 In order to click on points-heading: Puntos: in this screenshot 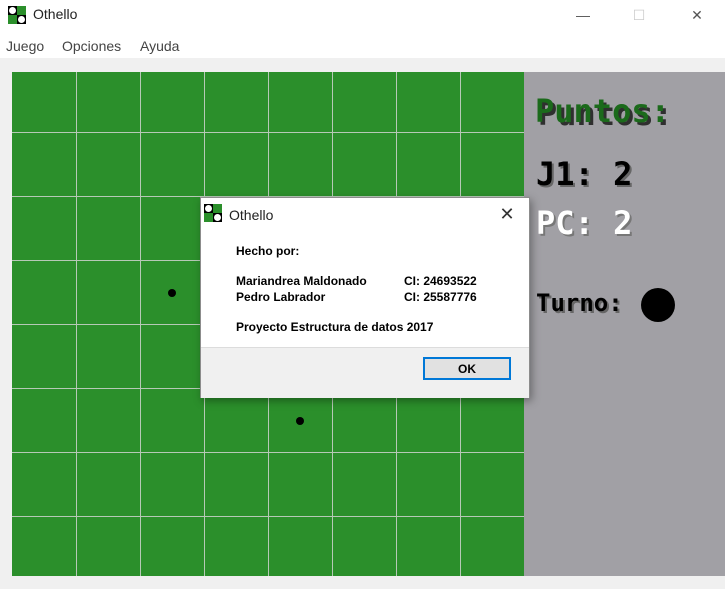, I will do `click(602, 111)`.